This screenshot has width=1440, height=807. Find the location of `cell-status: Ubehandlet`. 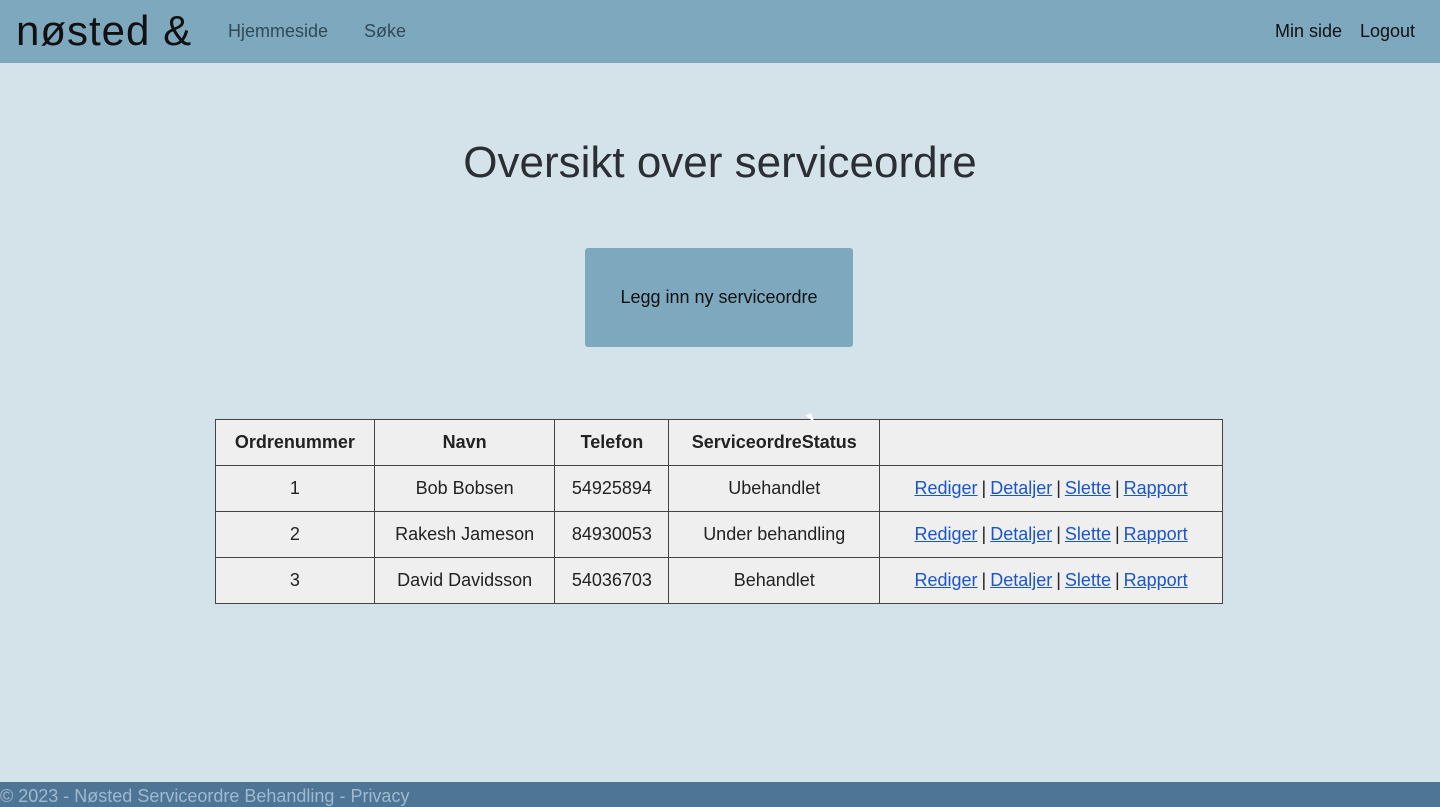

cell-status: Ubehandlet is located at coordinates (774, 488).